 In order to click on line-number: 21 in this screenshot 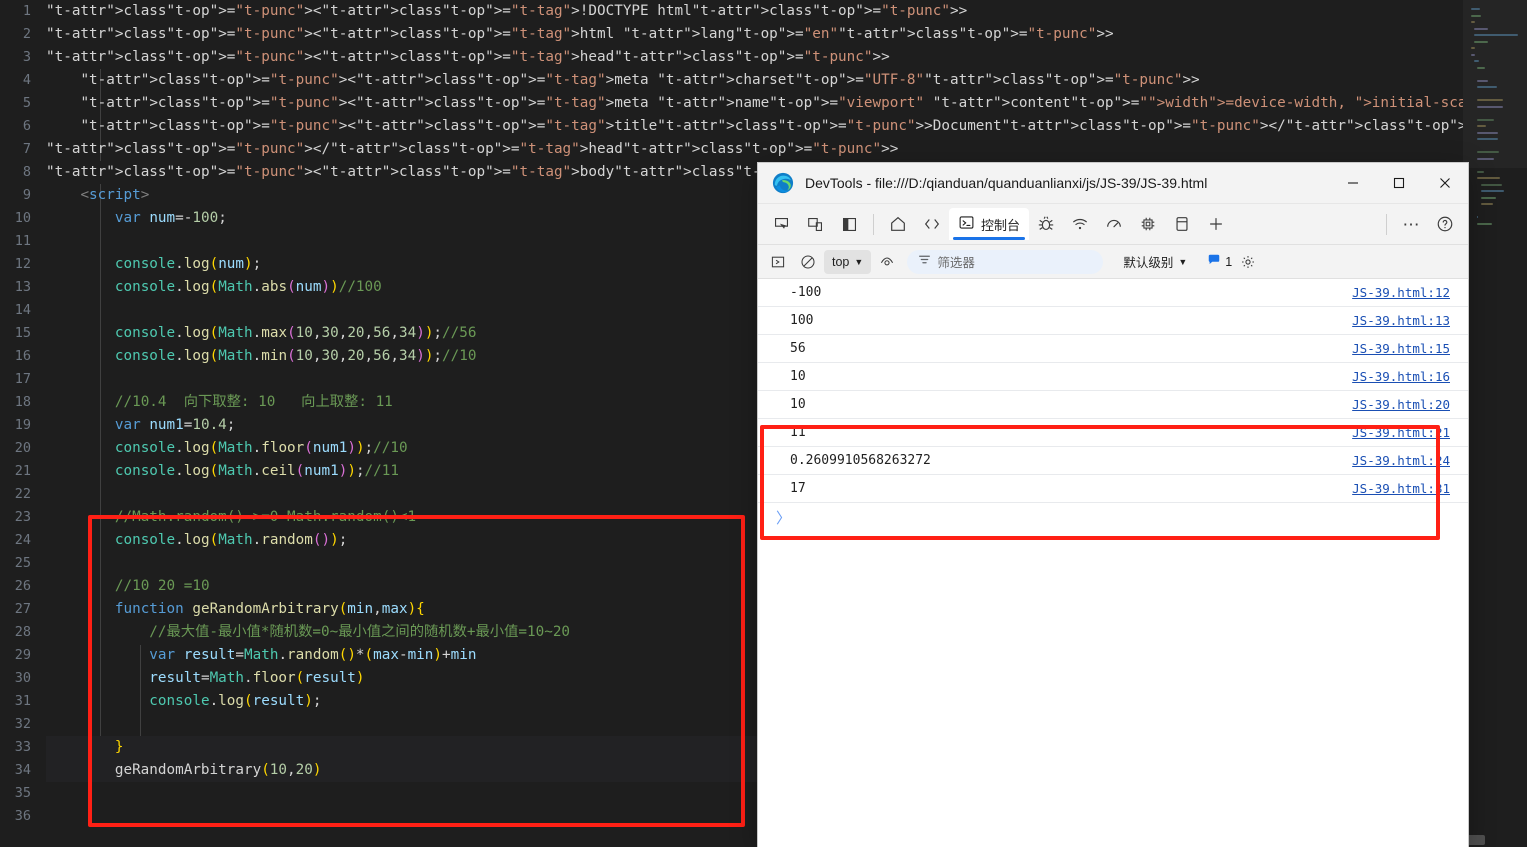, I will do `click(22, 471)`.